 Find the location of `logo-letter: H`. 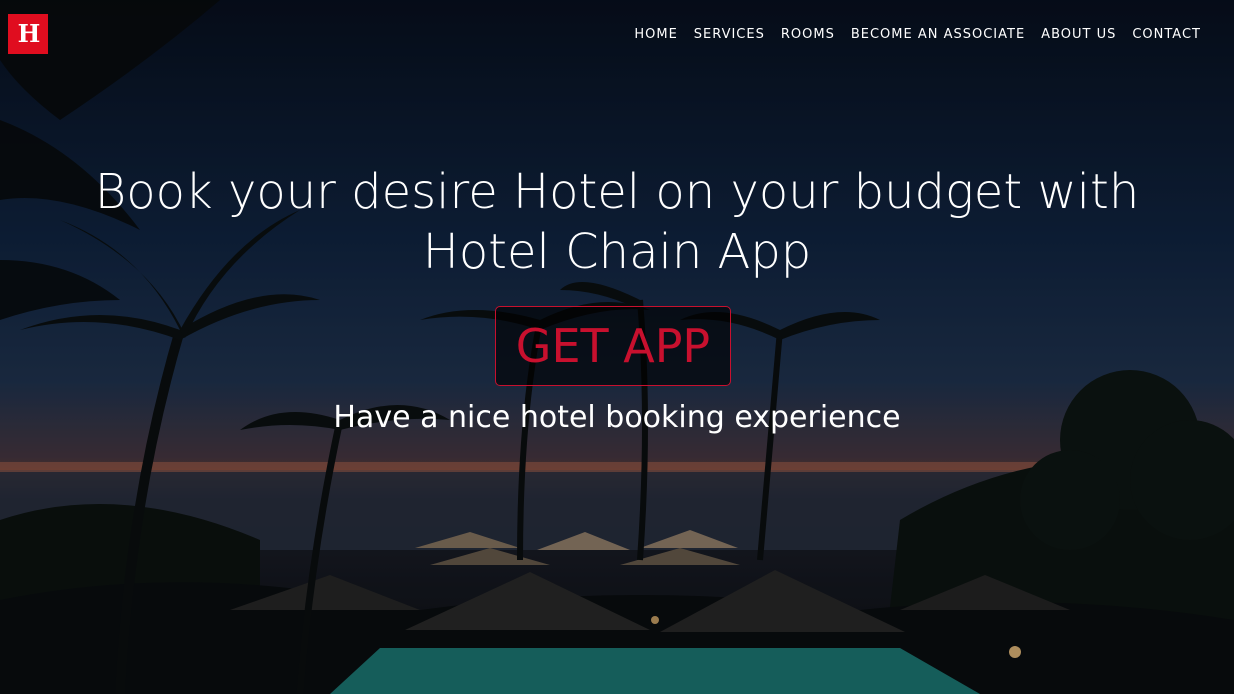

logo-letter: H is located at coordinates (29, 33).